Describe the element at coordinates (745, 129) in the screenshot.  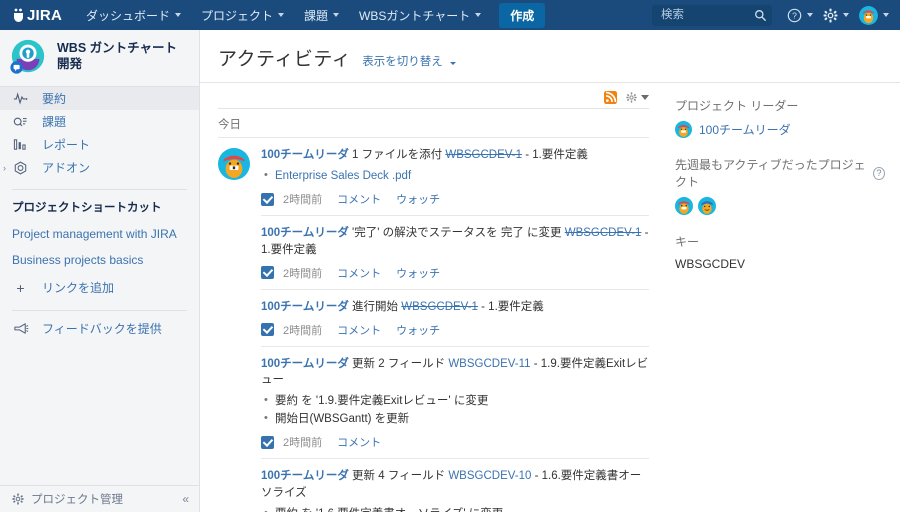
I see `project-leader-name: 100チームリーダ` at that location.